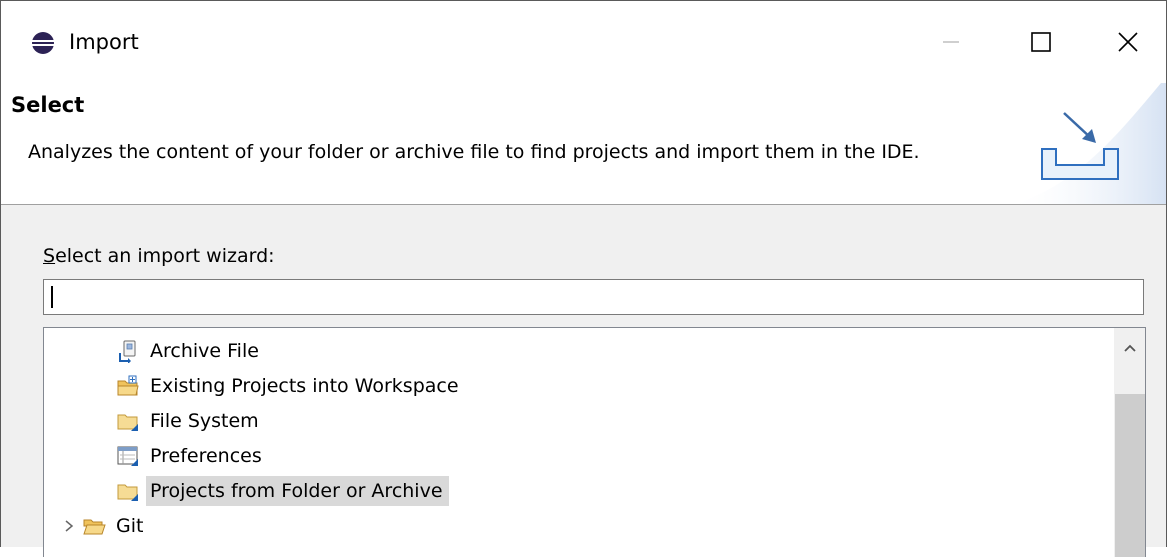  I want to click on close-icon, so click(1128, 42).